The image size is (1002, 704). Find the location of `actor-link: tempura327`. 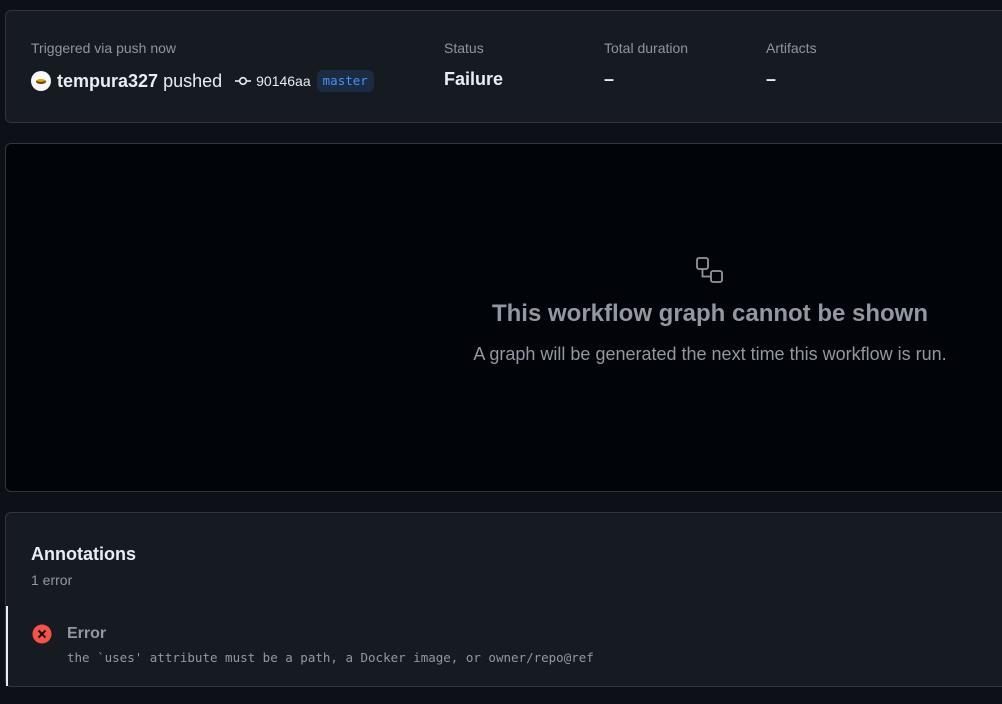

actor-link: tempura327 is located at coordinates (107, 81).